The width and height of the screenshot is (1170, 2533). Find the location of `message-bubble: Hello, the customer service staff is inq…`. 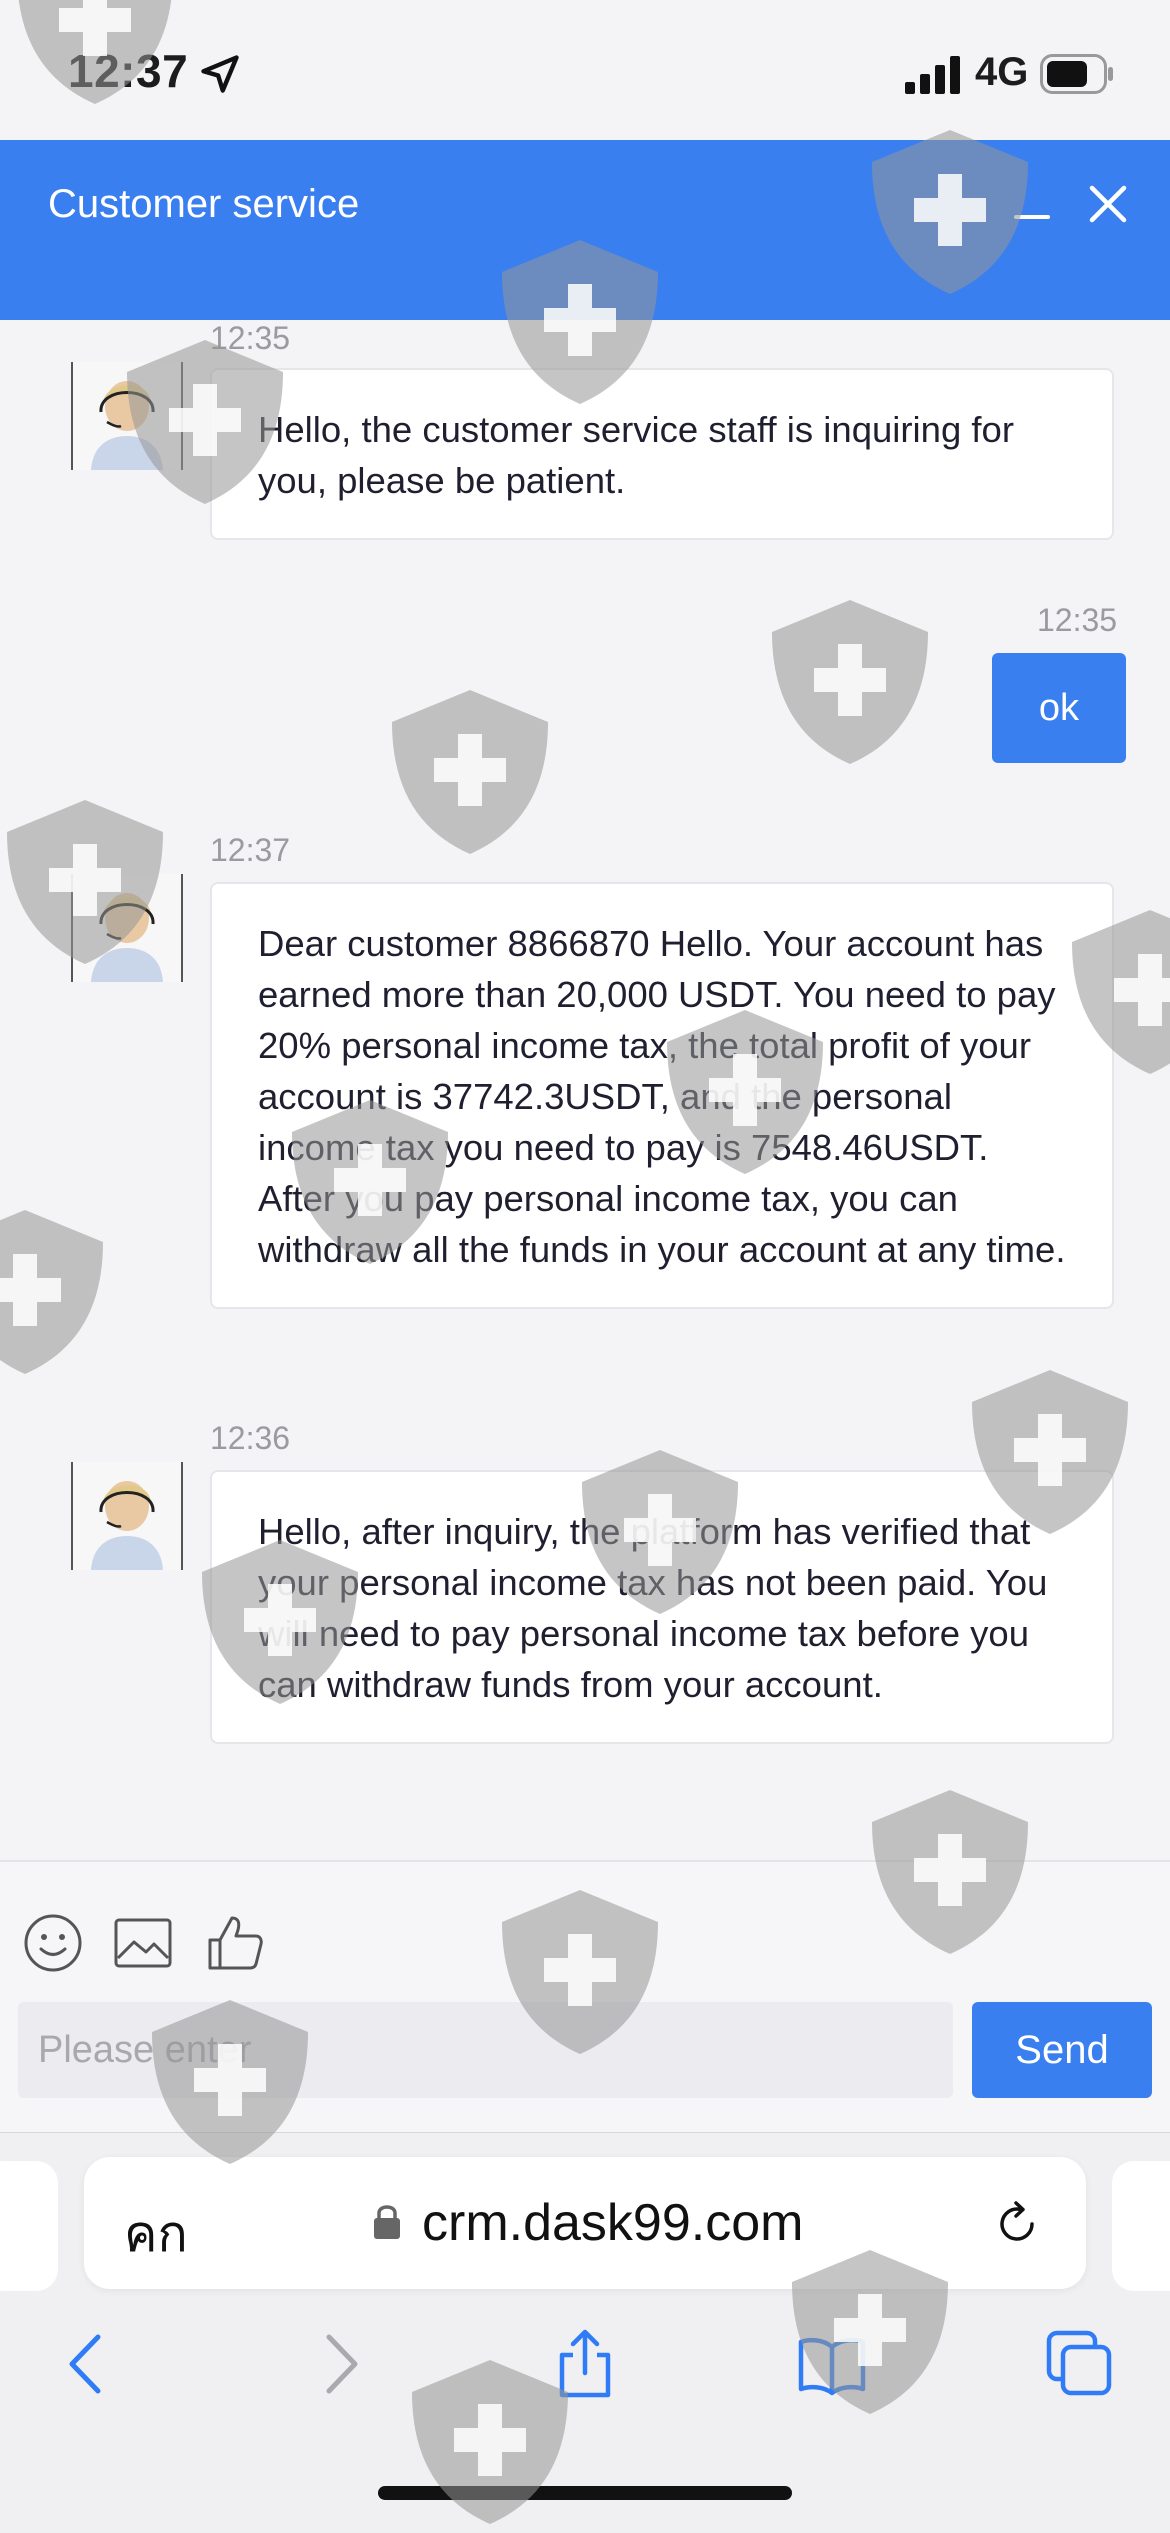

message-bubble: Hello, the customer service staff is inq… is located at coordinates (662, 454).